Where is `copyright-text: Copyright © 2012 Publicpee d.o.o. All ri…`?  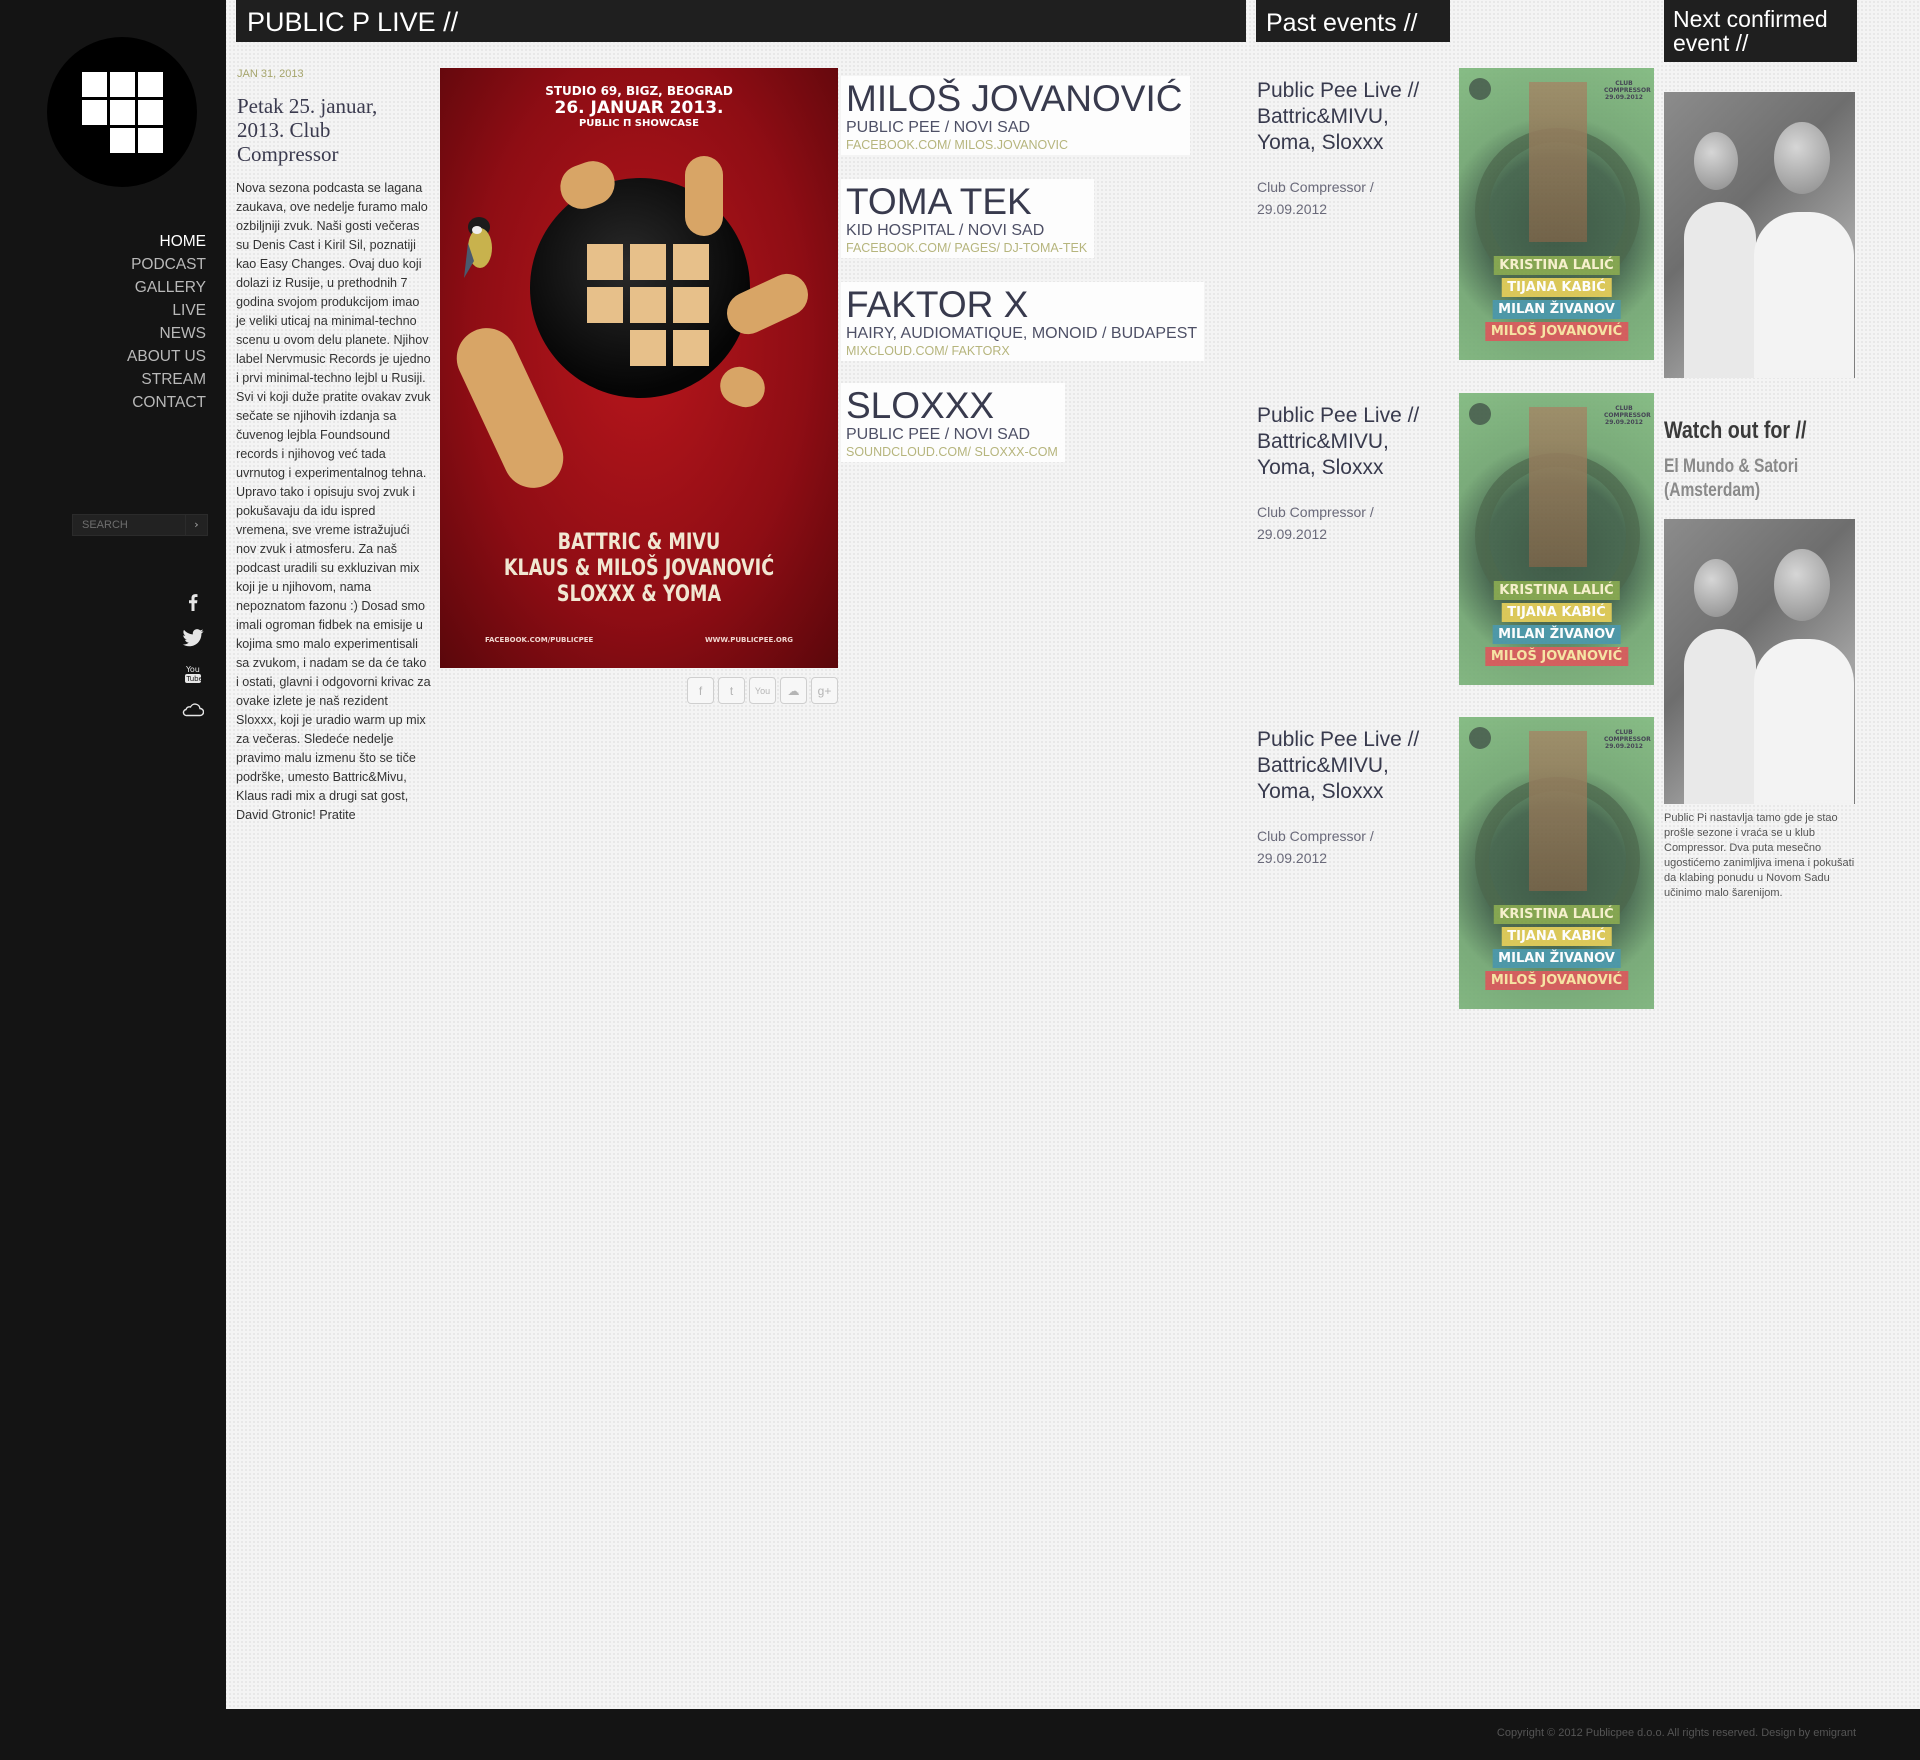 copyright-text: Copyright © 2012 Publicpee d.o.o. All ri… is located at coordinates (1676, 1733).